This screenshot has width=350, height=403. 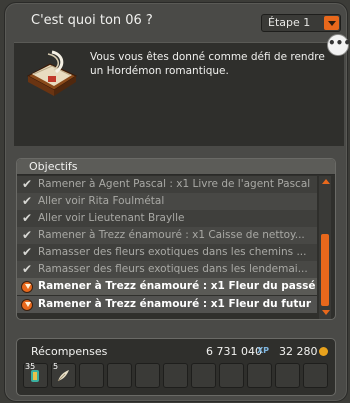 I want to click on objectives-header: Objectifs, so click(x=176, y=167).